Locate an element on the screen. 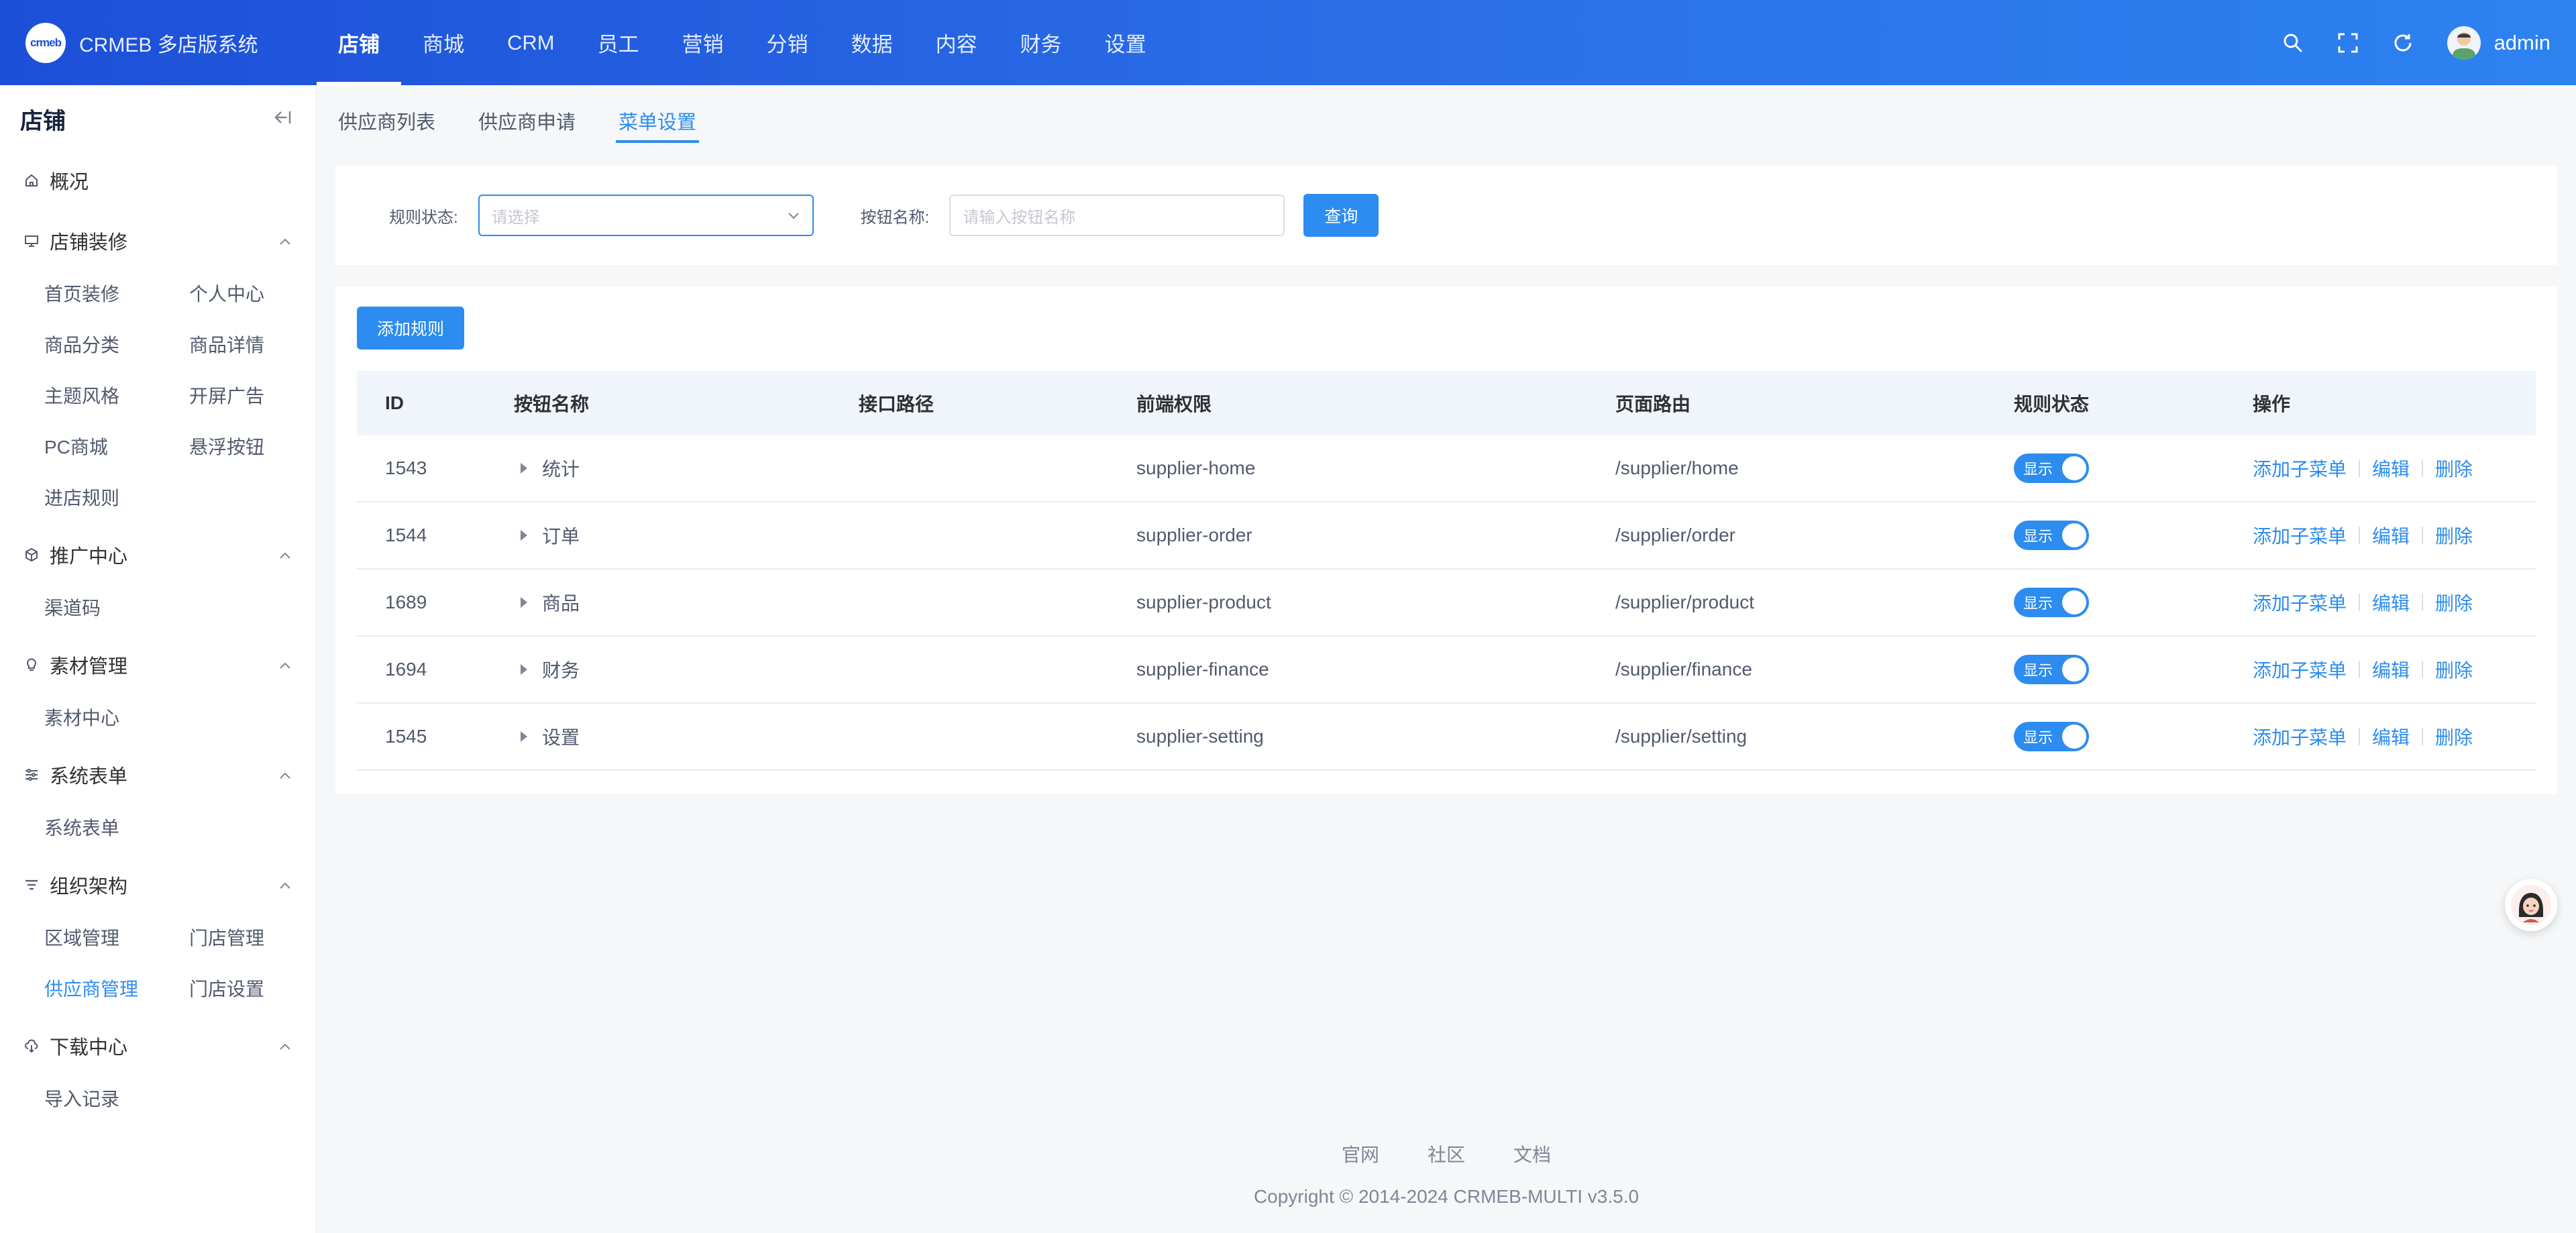 The image size is (2576, 1233). sidebar-item-system-form: 系统表单 is located at coordinates (116, 828).